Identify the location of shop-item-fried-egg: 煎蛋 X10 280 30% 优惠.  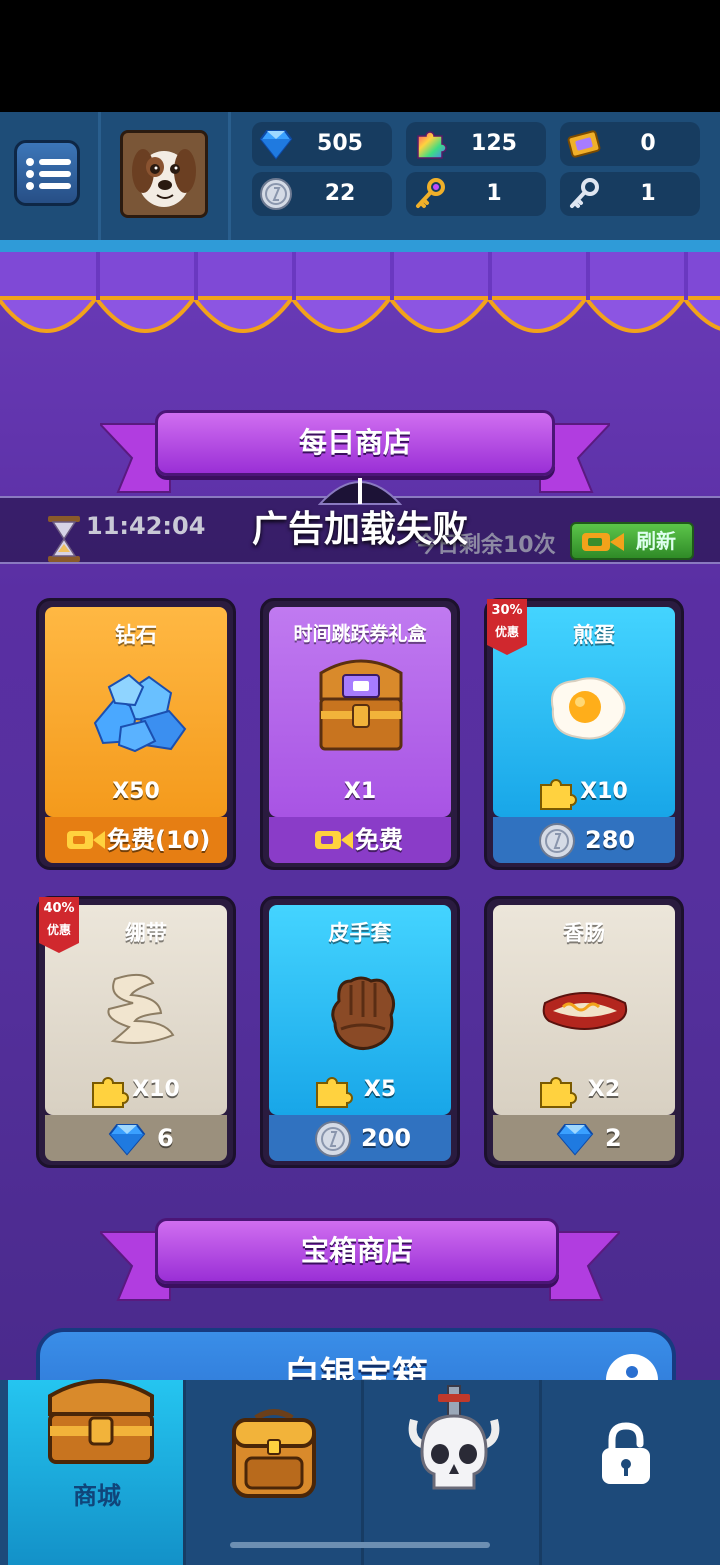
(584, 734).